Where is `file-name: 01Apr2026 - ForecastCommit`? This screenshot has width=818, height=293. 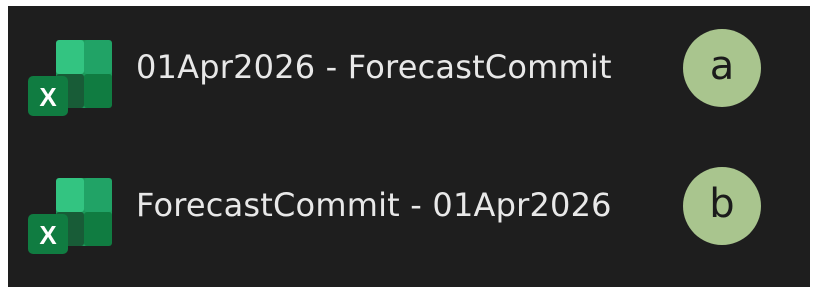
file-name: 01Apr2026 - ForecastCommit is located at coordinates (374, 67).